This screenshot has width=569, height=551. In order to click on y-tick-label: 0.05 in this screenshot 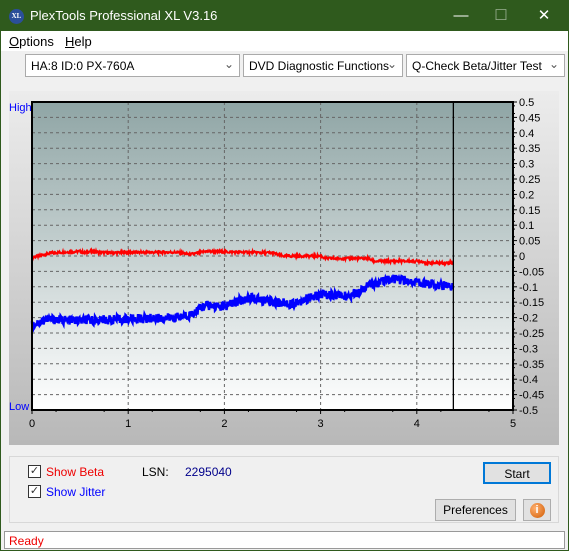, I will do `click(529, 242)`.